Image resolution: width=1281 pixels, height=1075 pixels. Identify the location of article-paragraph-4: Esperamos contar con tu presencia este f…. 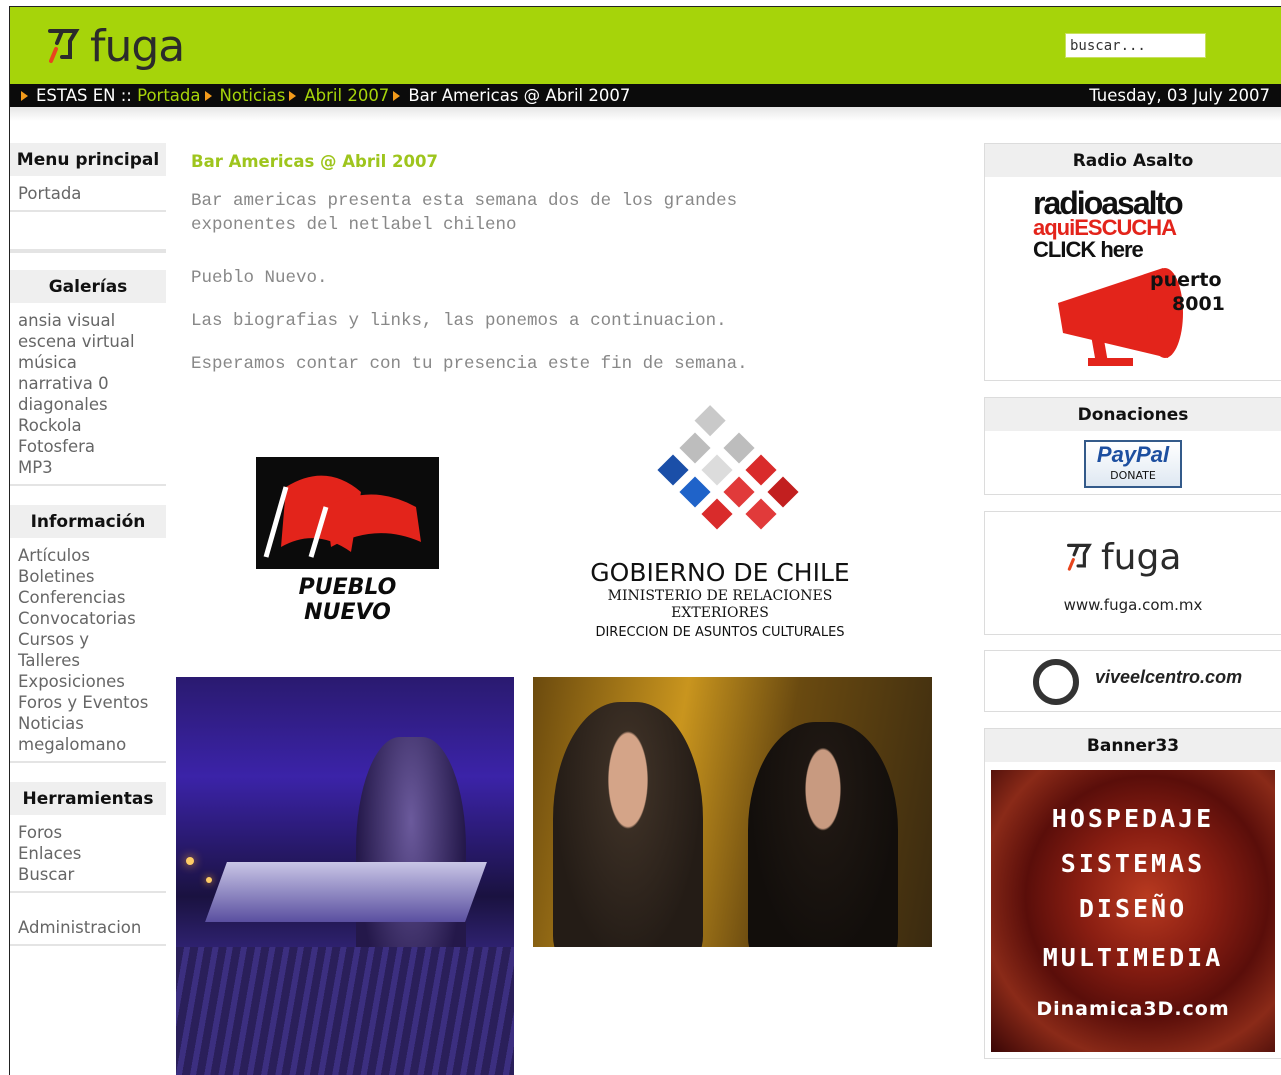
(469, 364).